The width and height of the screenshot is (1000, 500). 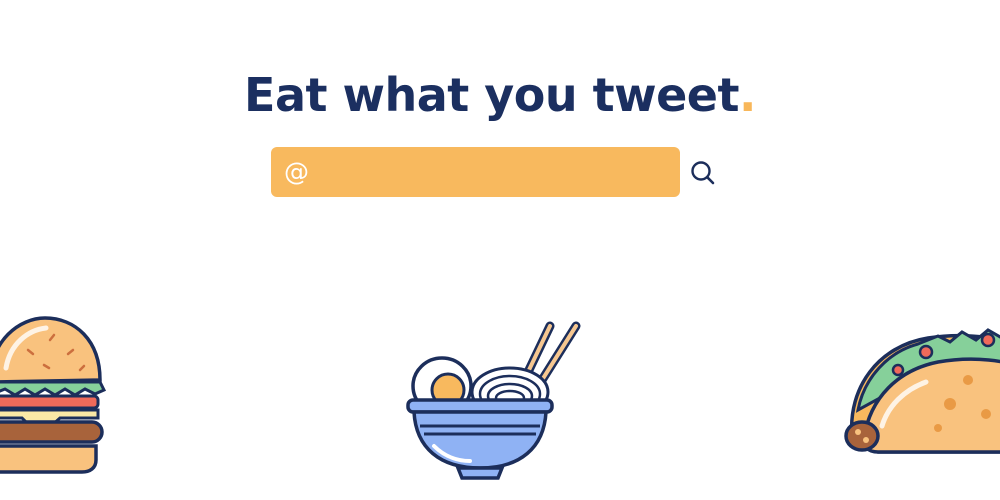 What do you see at coordinates (493, 400) in the screenshot?
I see `ramen-bowl-icon` at bounding box center [493, 400].